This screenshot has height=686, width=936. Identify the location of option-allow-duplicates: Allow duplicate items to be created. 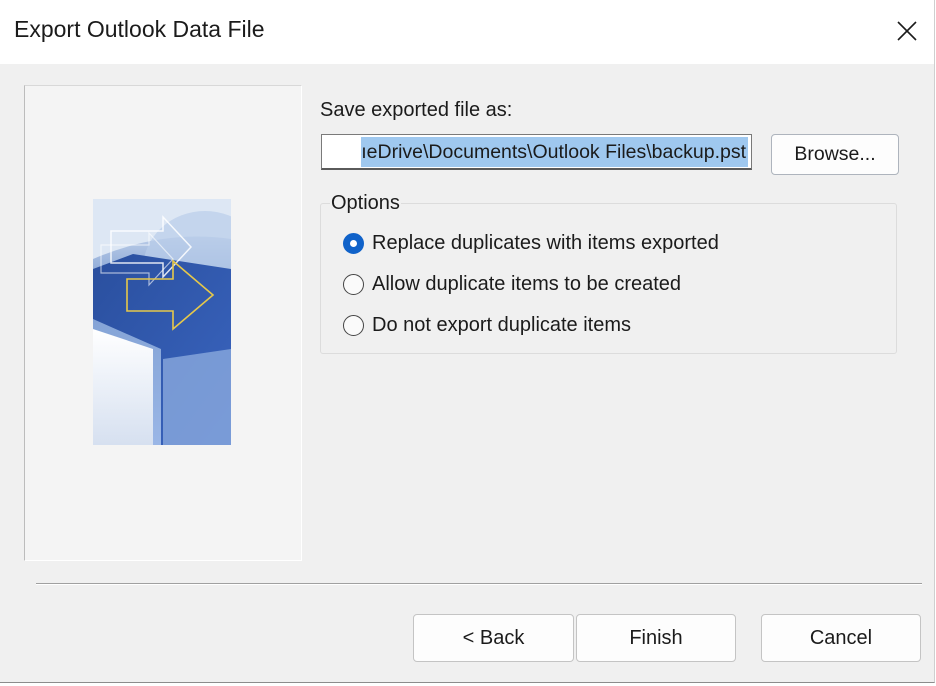
(512, 284).